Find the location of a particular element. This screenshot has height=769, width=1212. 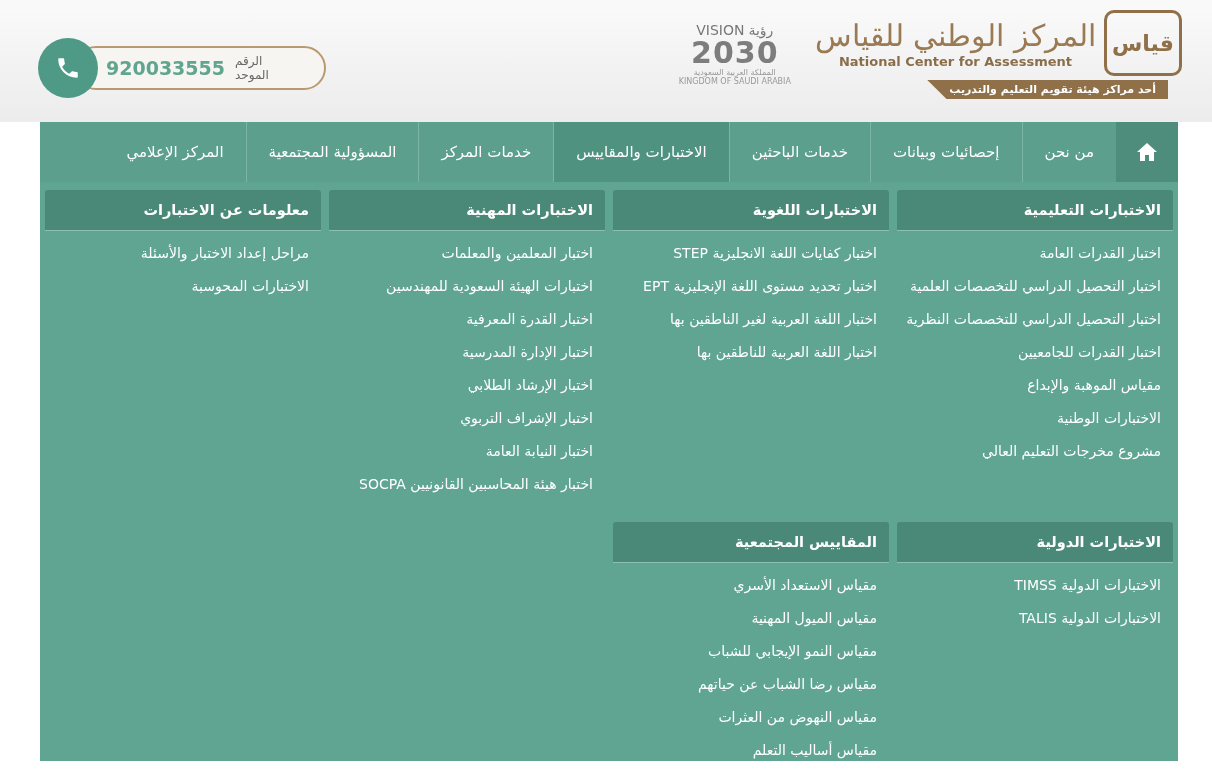

menu-link: اختبار هيئة المحاسبين القانونيين SOCPA is located at coordinates (476, 483).